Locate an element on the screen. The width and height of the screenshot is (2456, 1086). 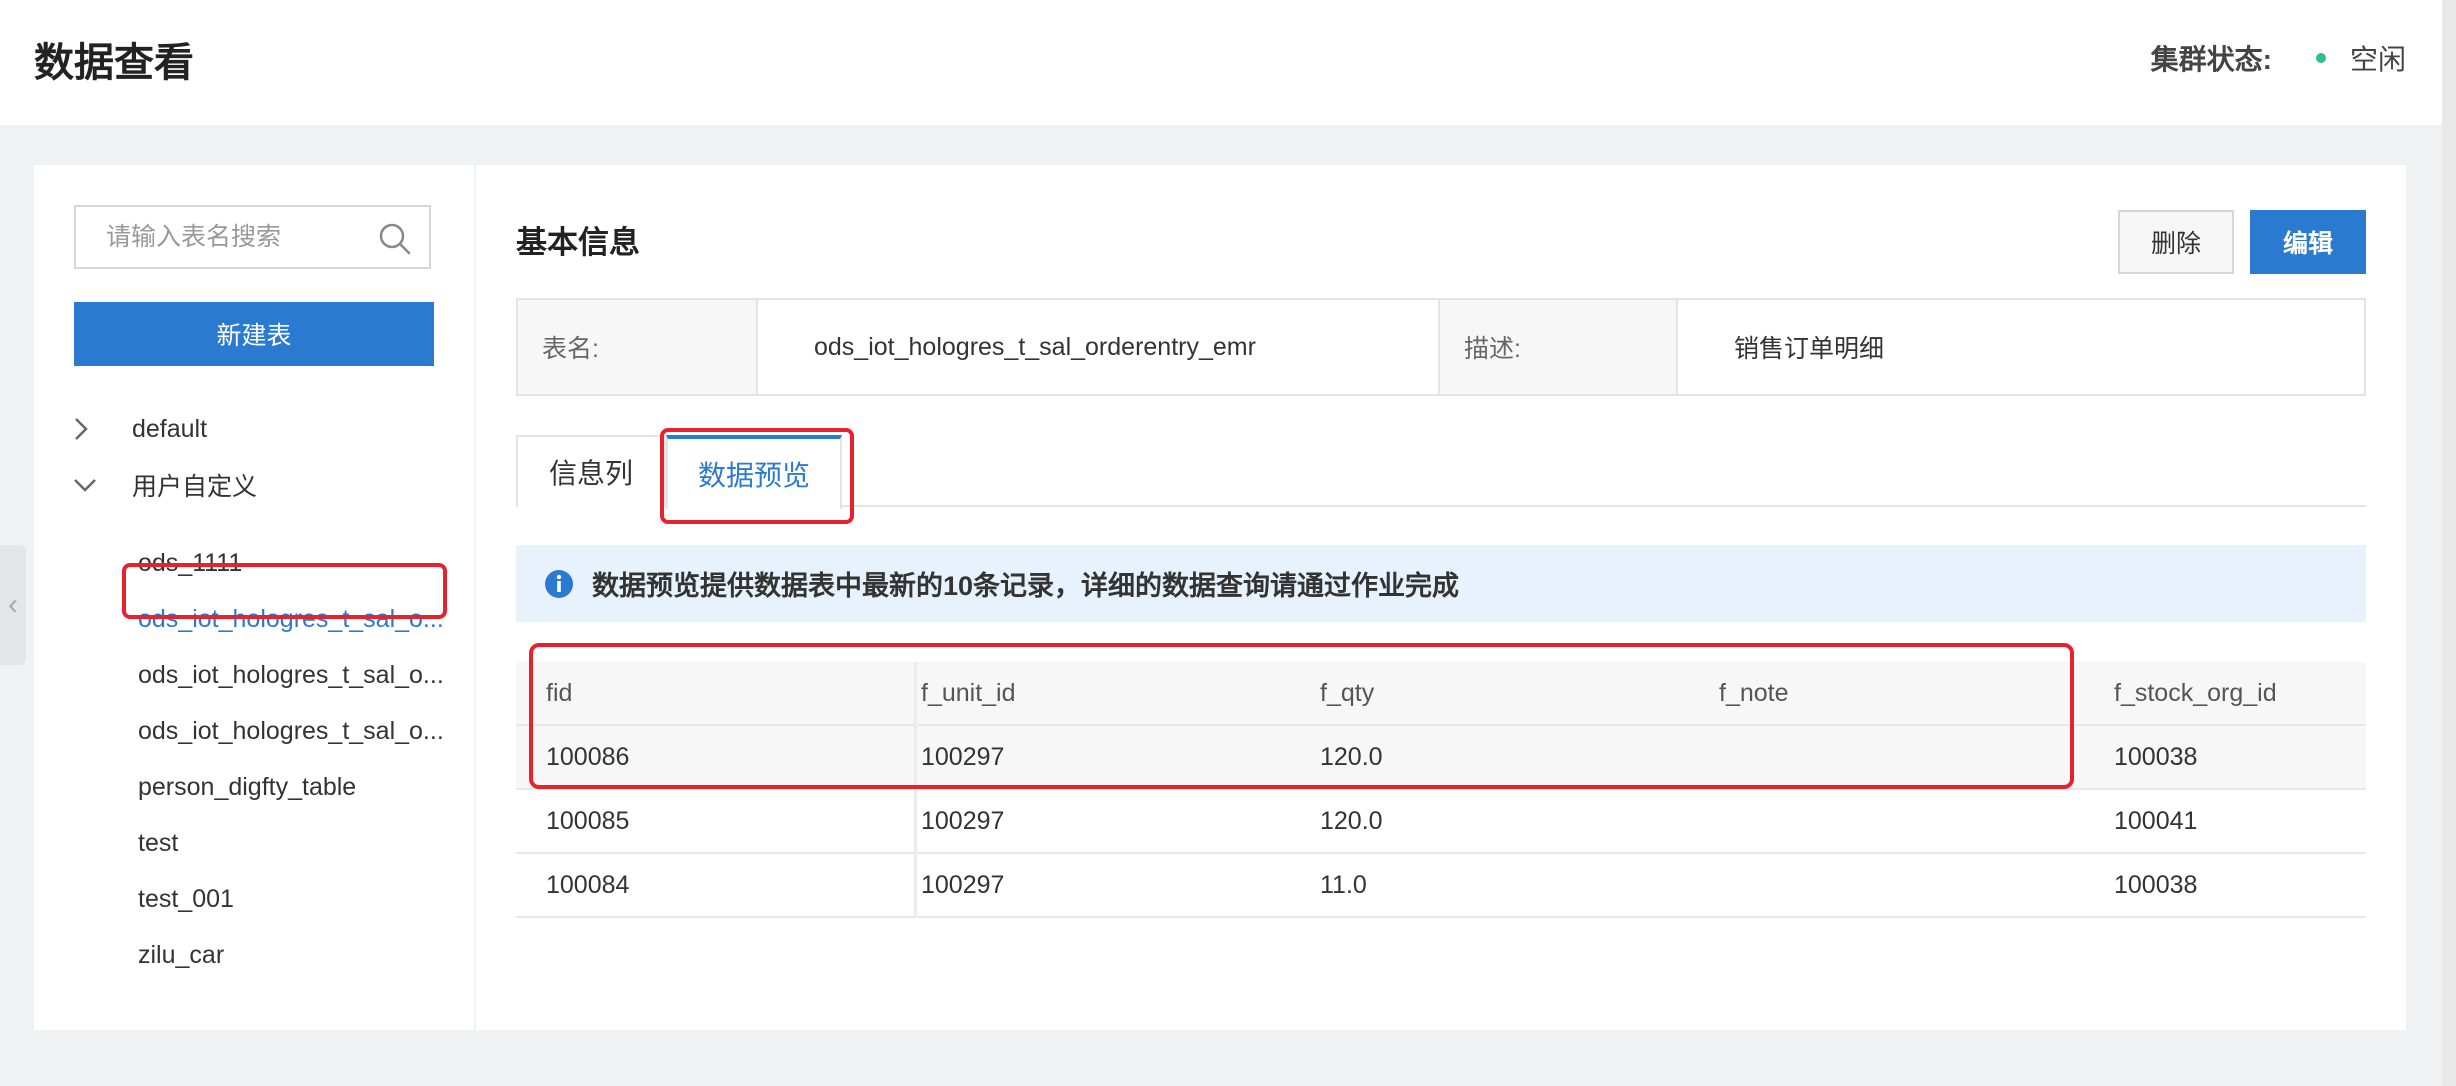
table-row: 100085 100297 120.0 100041 is located at coordinates (1441, 822).